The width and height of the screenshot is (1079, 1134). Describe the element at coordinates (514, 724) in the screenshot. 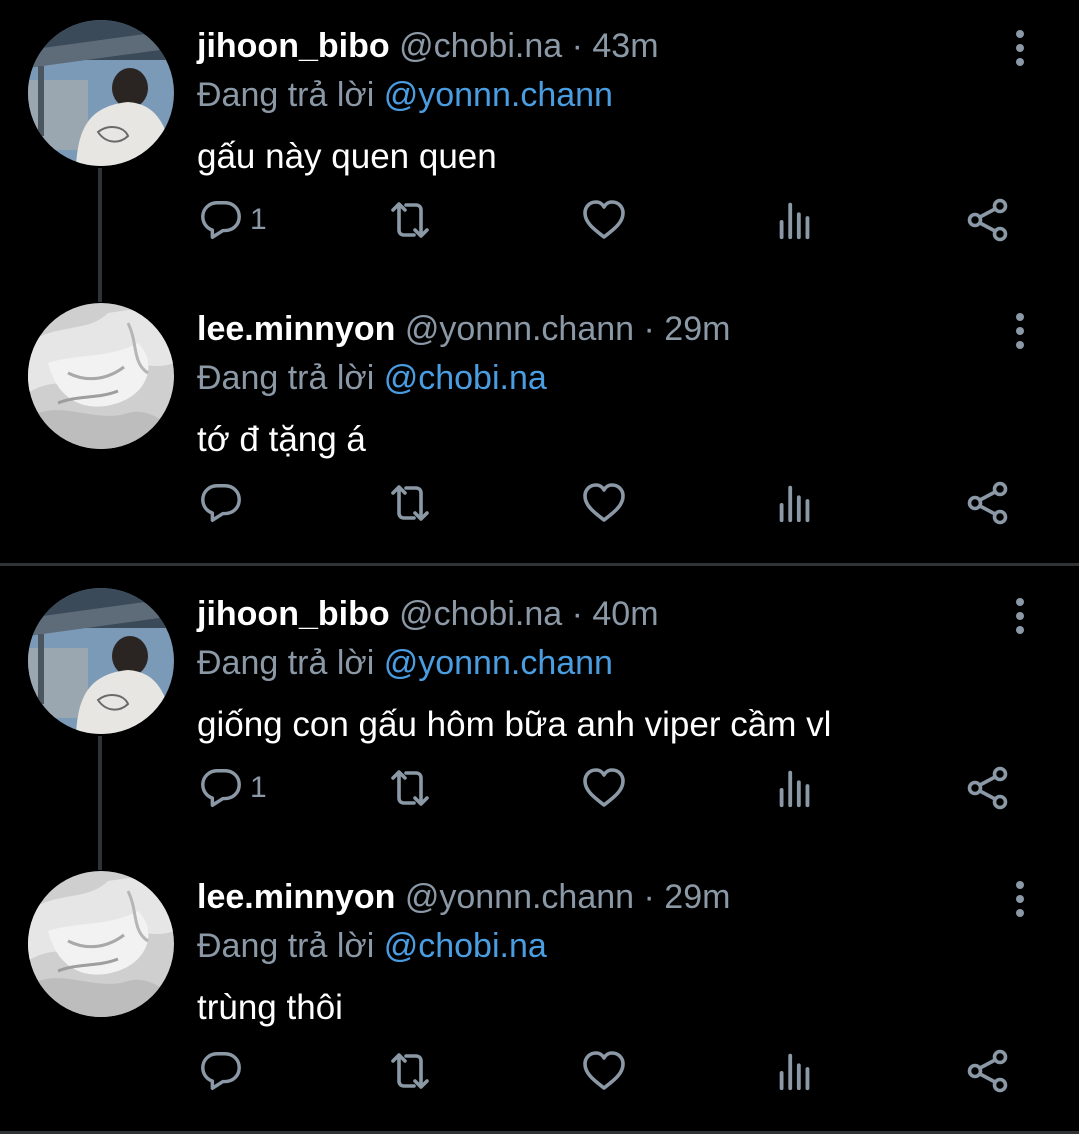

I see `tweet-text: giống con gấu hôm bữa anh viper cầm vl` at that location.